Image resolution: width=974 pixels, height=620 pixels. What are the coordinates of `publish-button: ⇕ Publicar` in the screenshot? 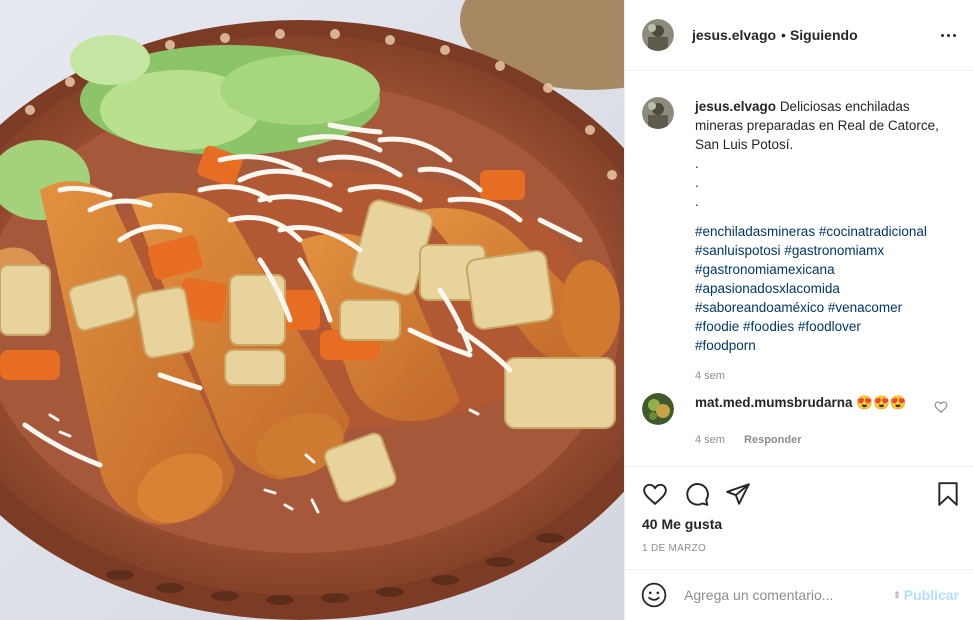 It's located at (926, 595).